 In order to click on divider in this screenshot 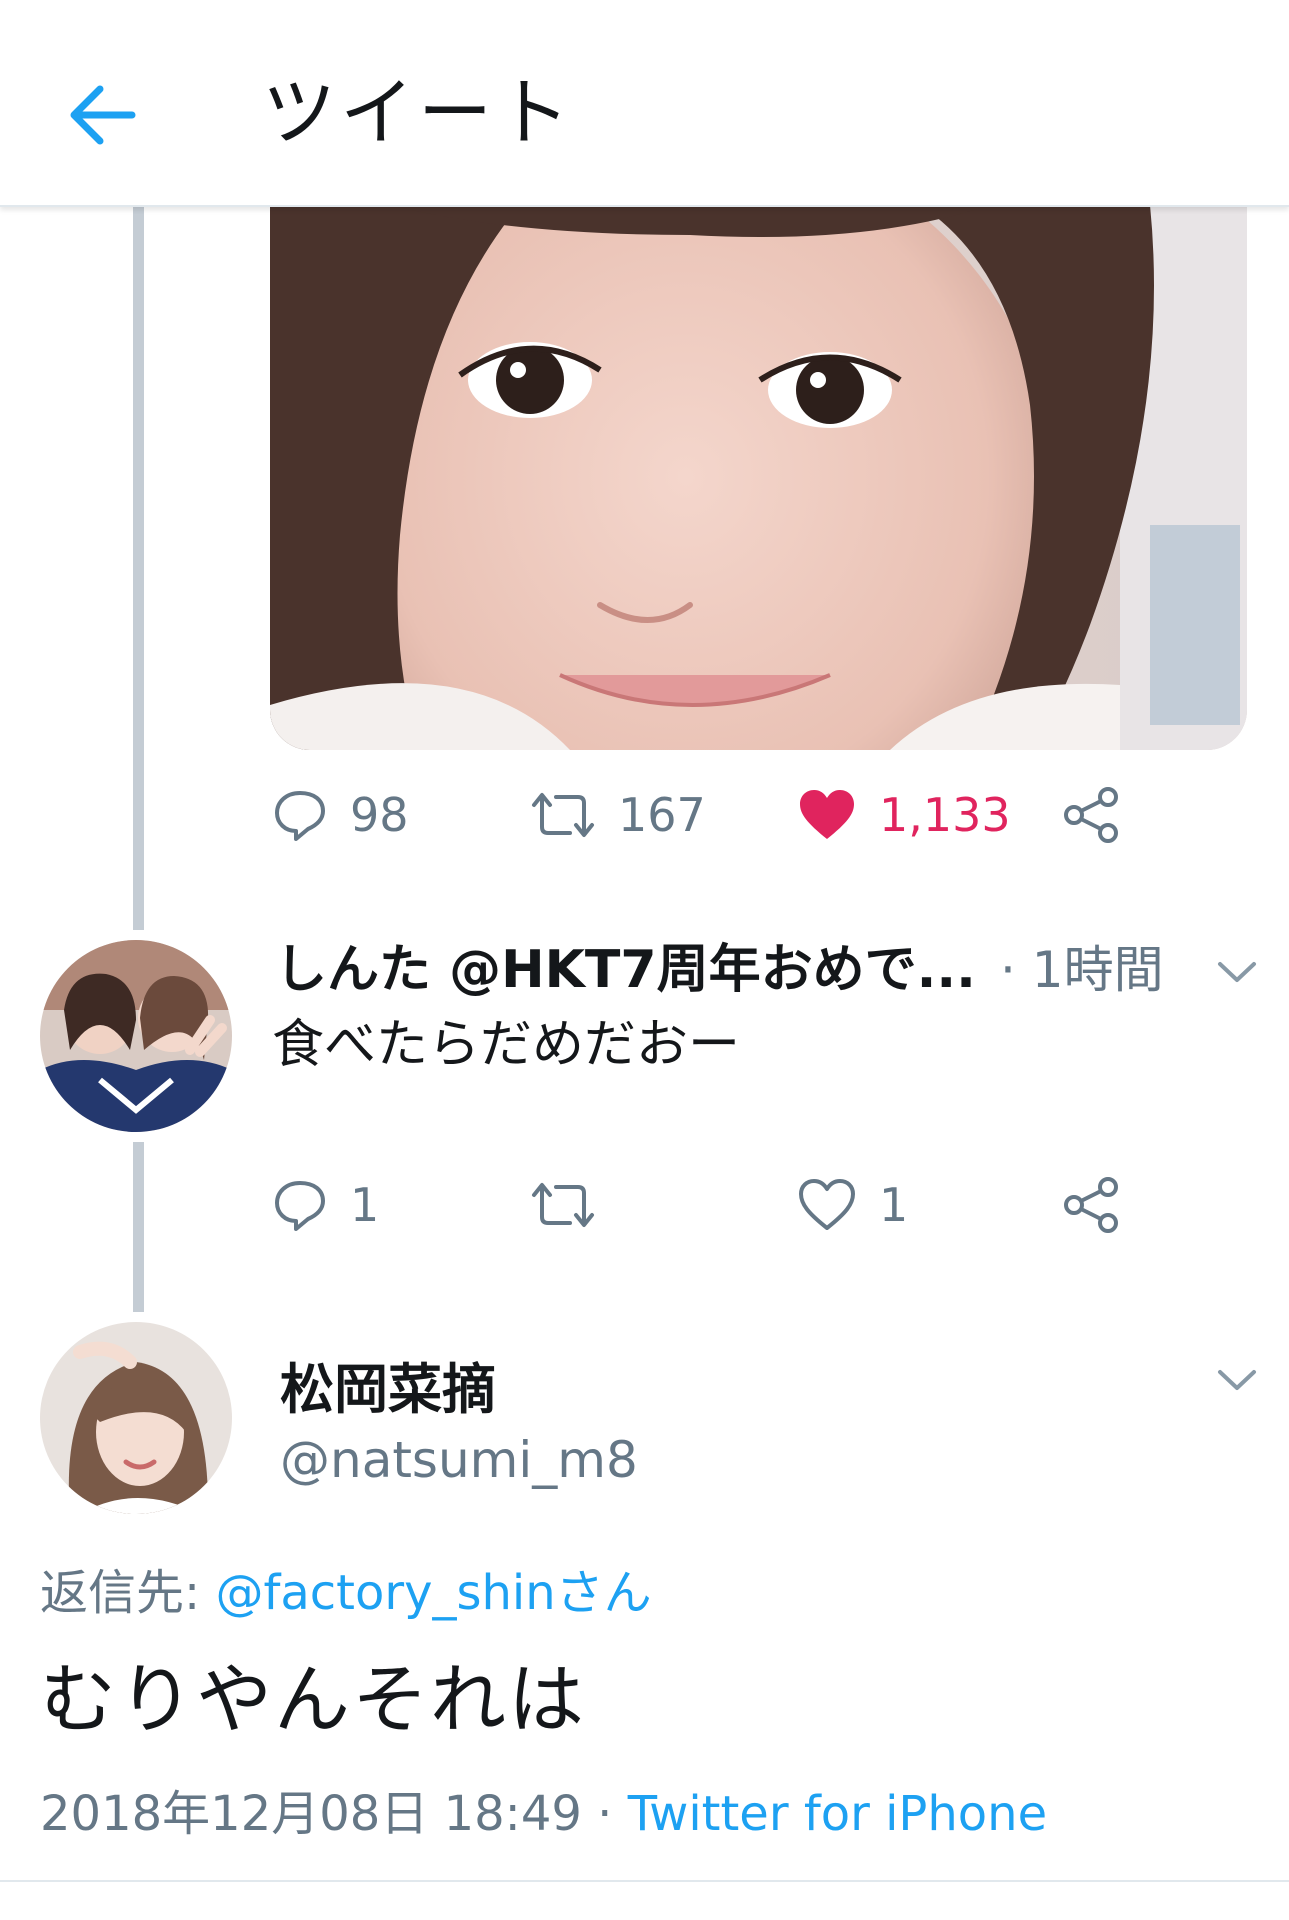, I will do `click(644, 1881)`.